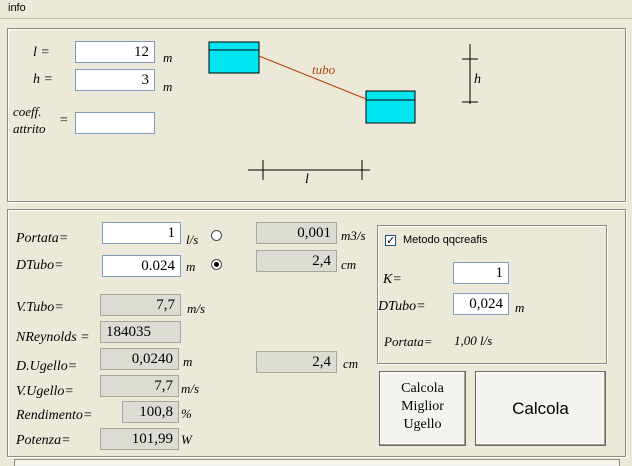  What do you see at coordinates (141, 233) in the screenshot?
I see `portata-input: 1` at bounding box center [141, 233].